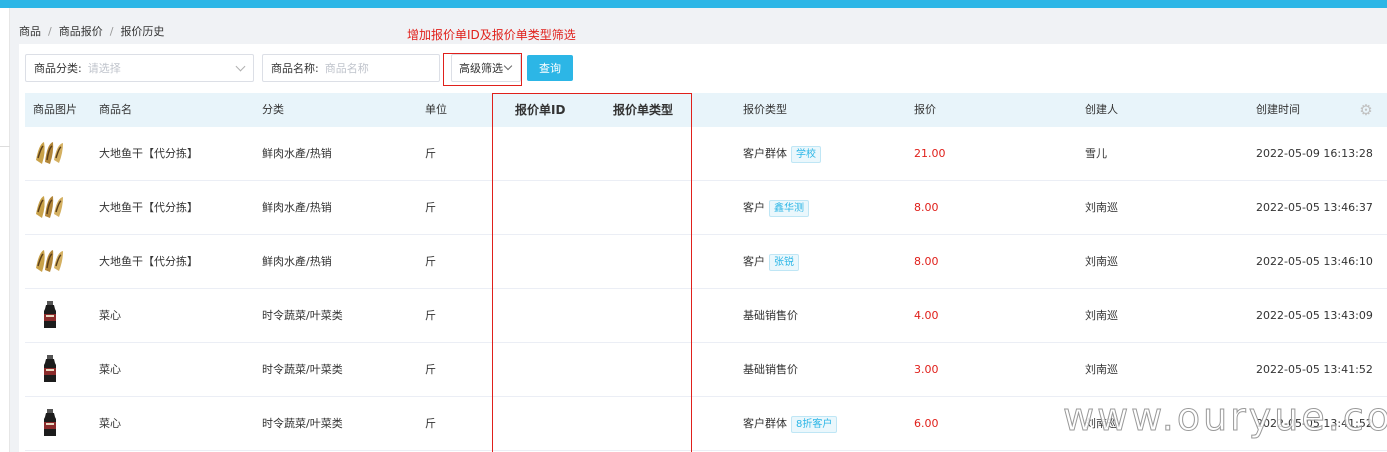 This screenshot has height=452, width=1387. Describe the element at coordinates (784, 262) in the screenshot. I see `customer-tag: 张锐` at that location.